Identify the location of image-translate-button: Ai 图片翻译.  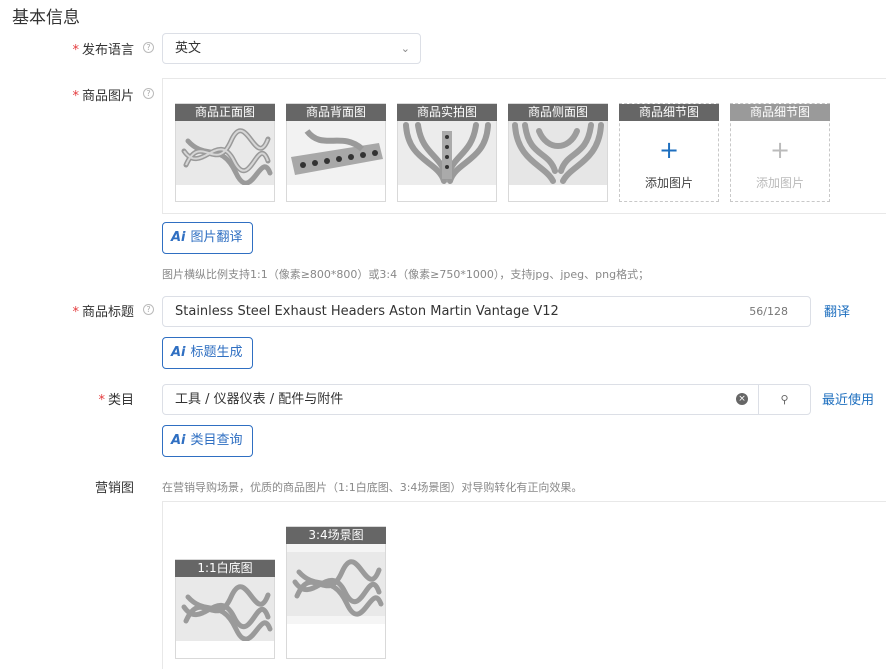
(207, 238).